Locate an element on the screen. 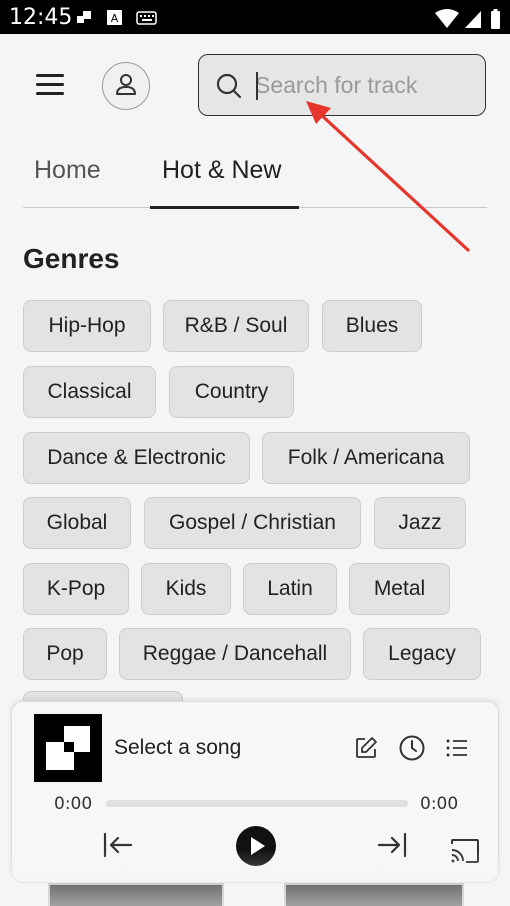 This screenshot has height=906, width=510. genre-chip-latin: Latin is located at coordinates (290, 589).